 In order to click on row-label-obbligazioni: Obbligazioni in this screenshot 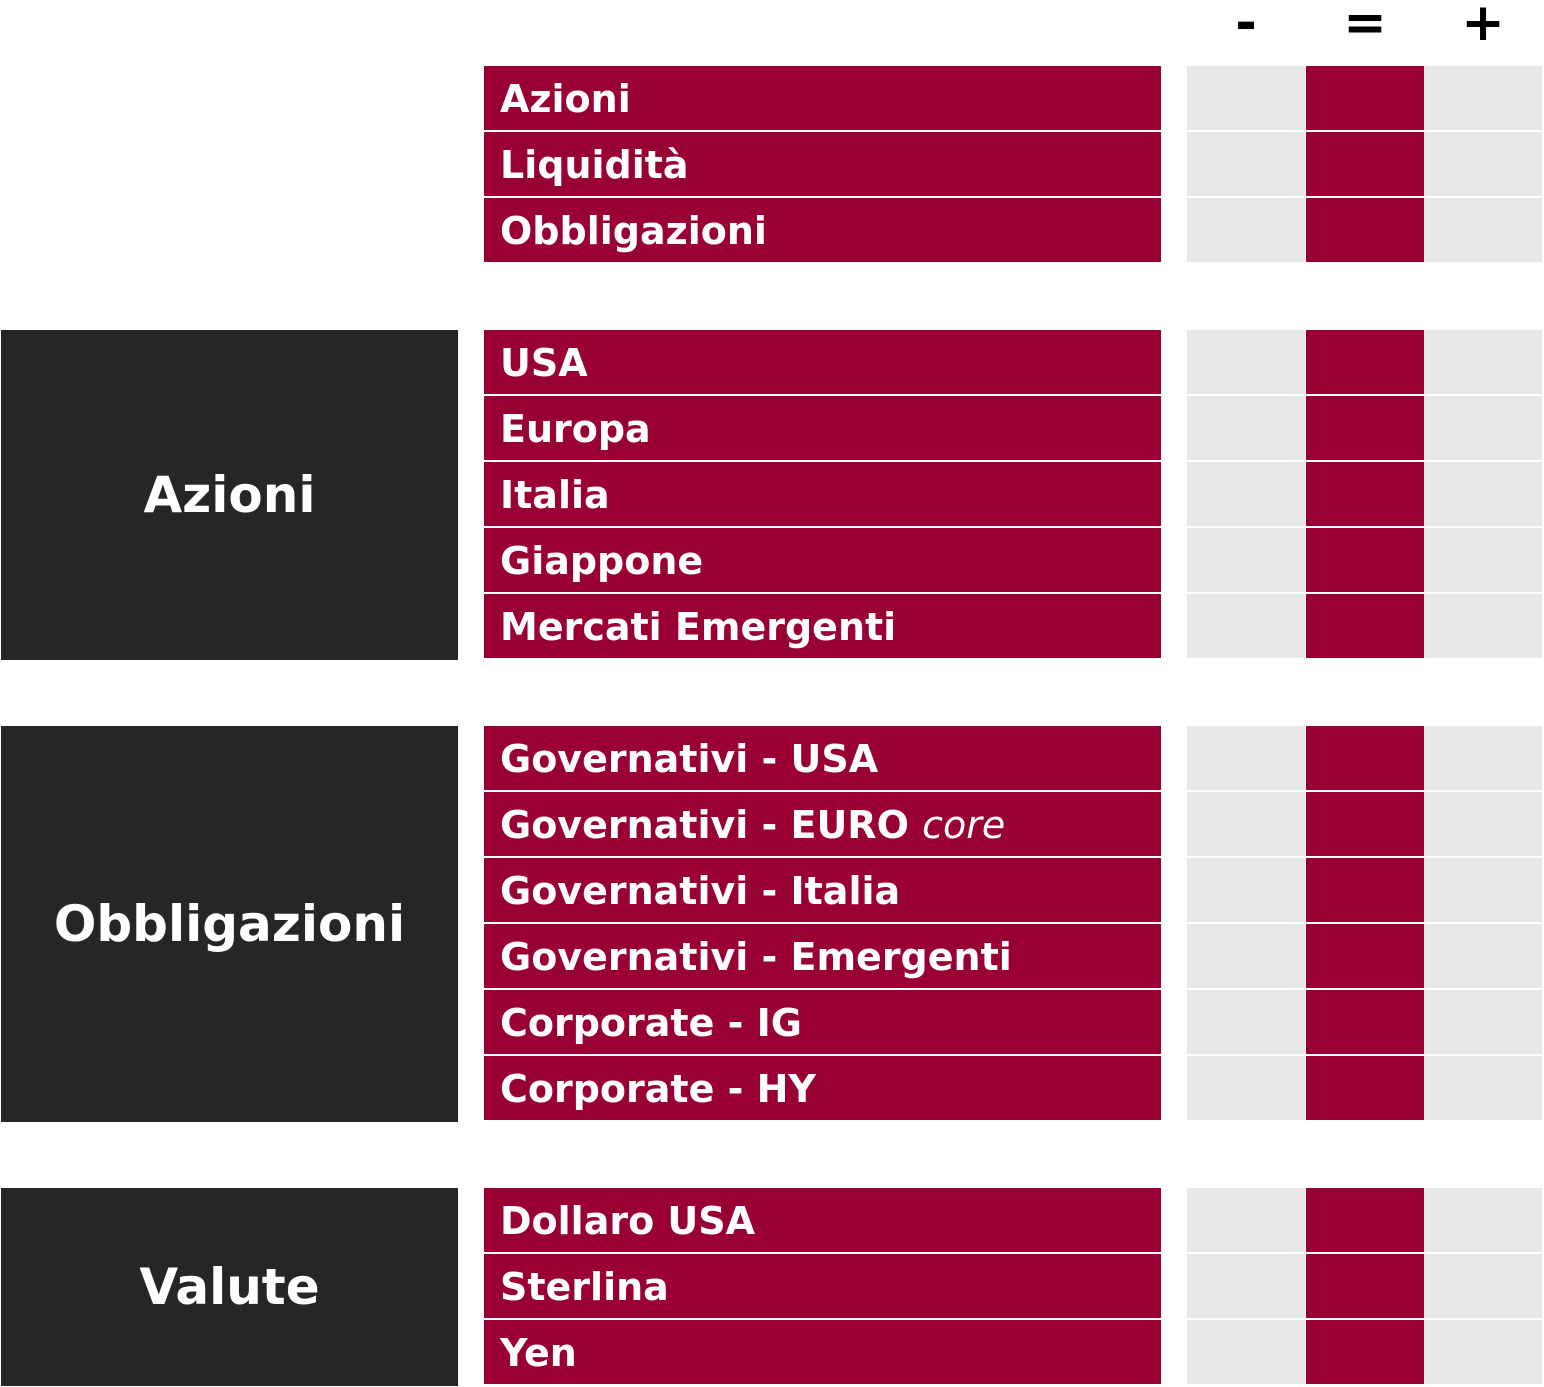, I will do `click(822, 230)`.